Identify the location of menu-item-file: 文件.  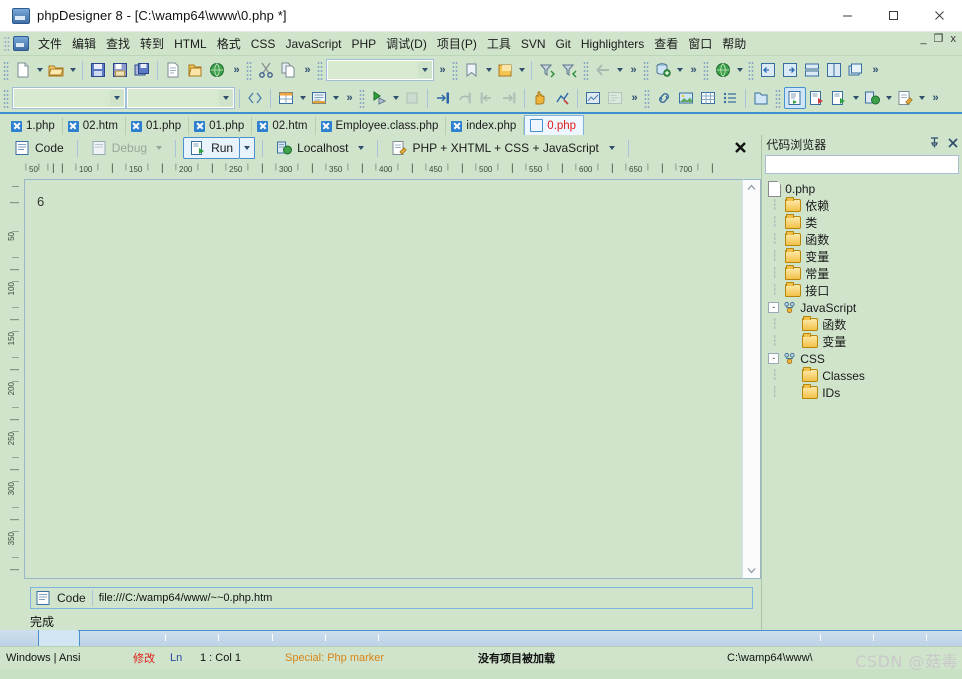
(50, 43).